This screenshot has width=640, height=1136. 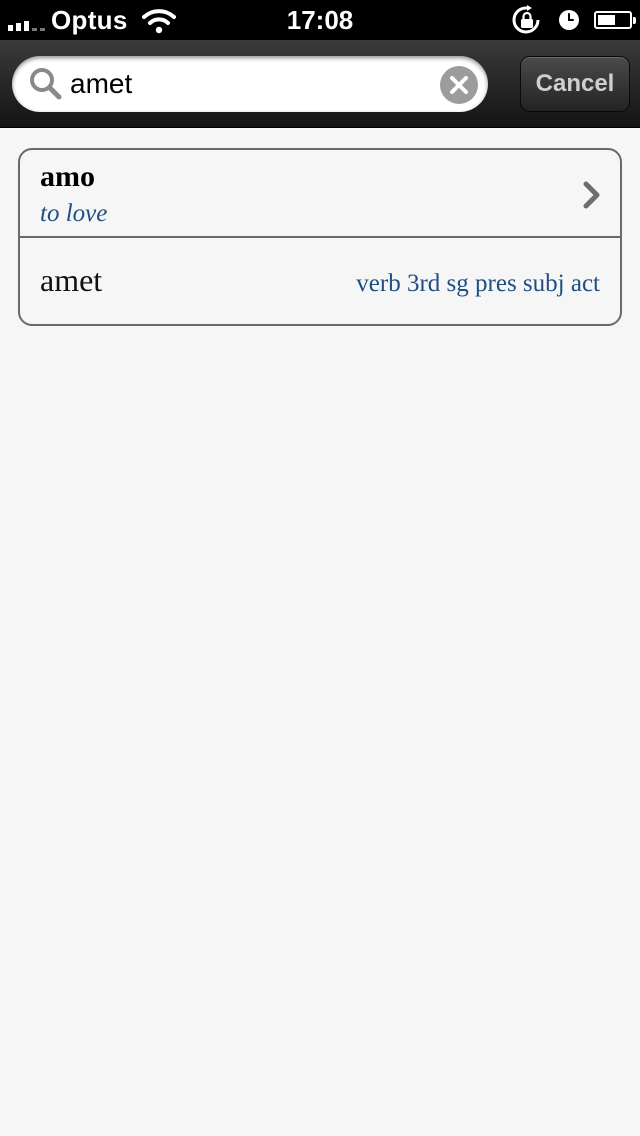 I want to click on rotation-lock-icon, so click(x=526, y=19).